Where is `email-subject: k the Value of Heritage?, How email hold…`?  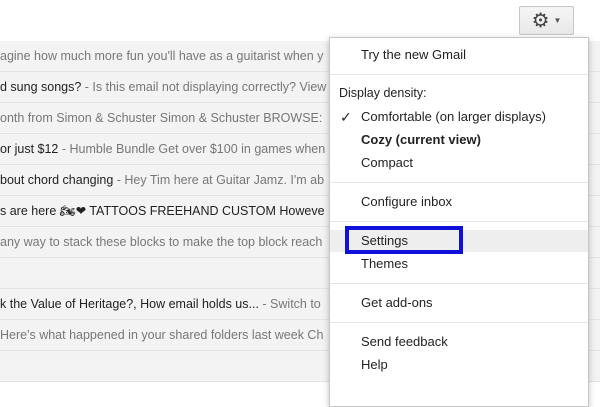
email-subject: k the Value of Heritage?, How email hold… is located at coordinates (129, 304).